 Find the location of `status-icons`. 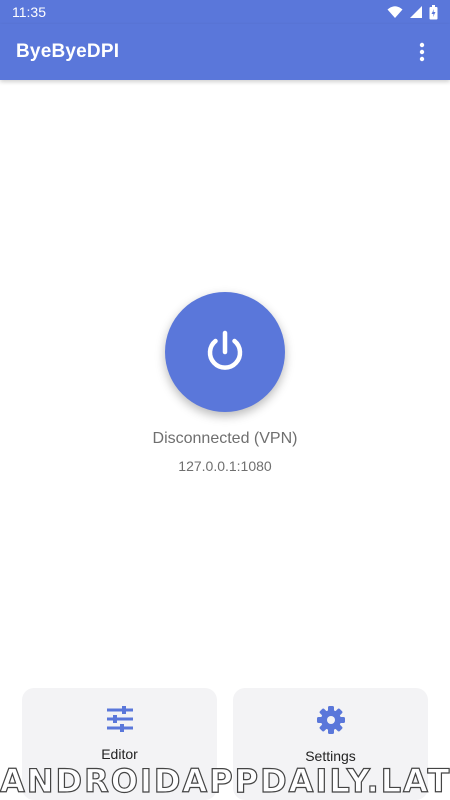

status-icons is located at coordinates (412, 12).